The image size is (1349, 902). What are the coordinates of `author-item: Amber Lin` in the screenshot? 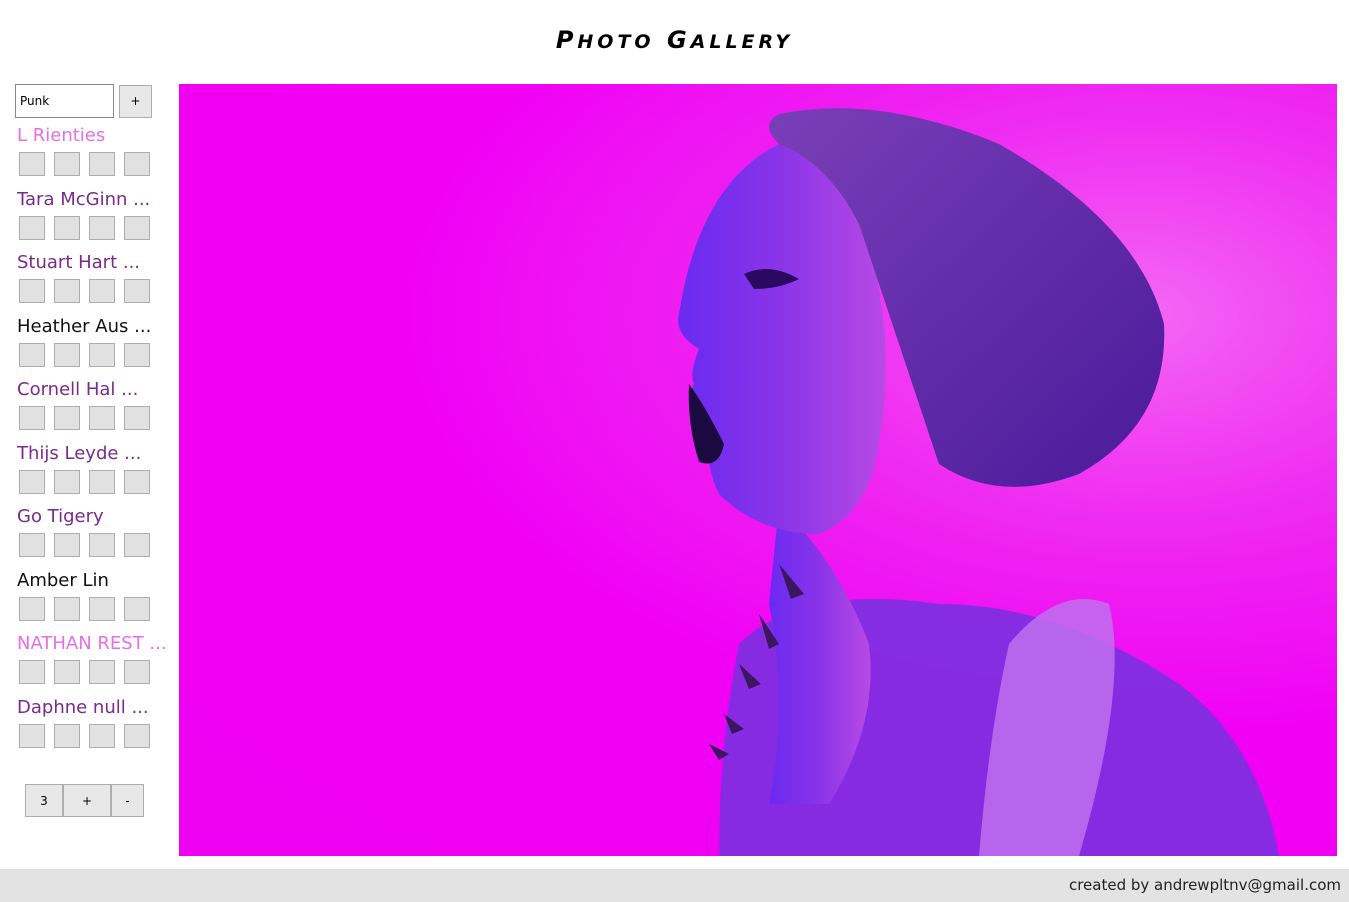 It's located at (90, 601).